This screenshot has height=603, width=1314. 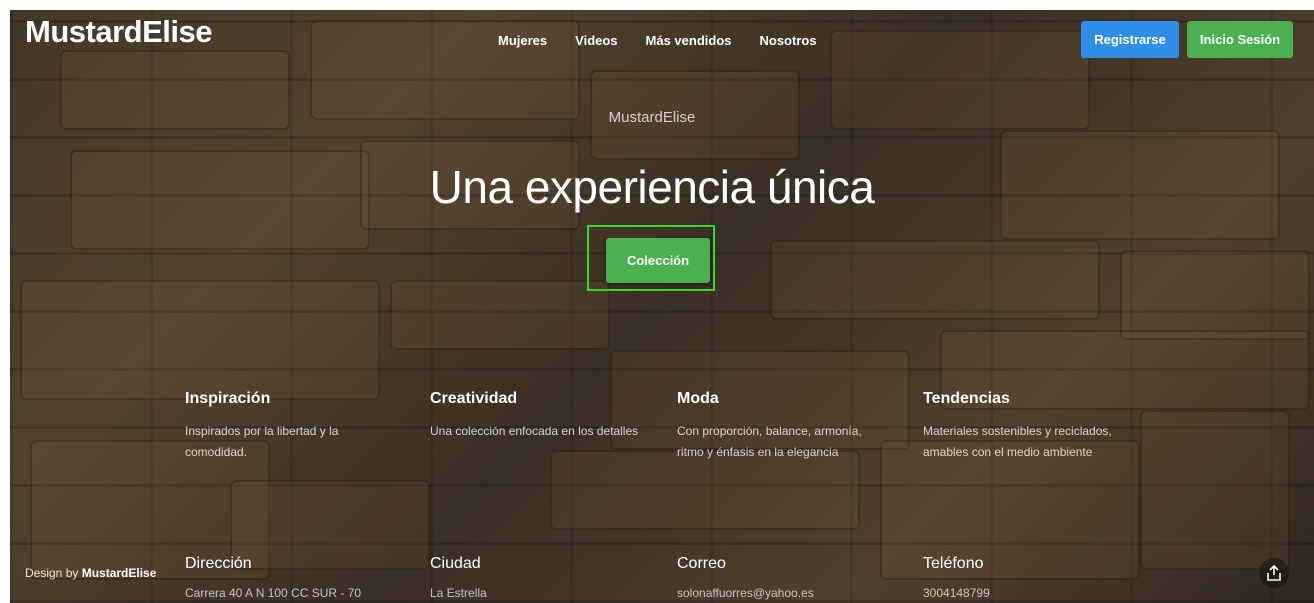 What do you see at coordinates (228, 398) in the screenshot?
I see `feature-title: Inspiración` at bounding box center [228, 398].